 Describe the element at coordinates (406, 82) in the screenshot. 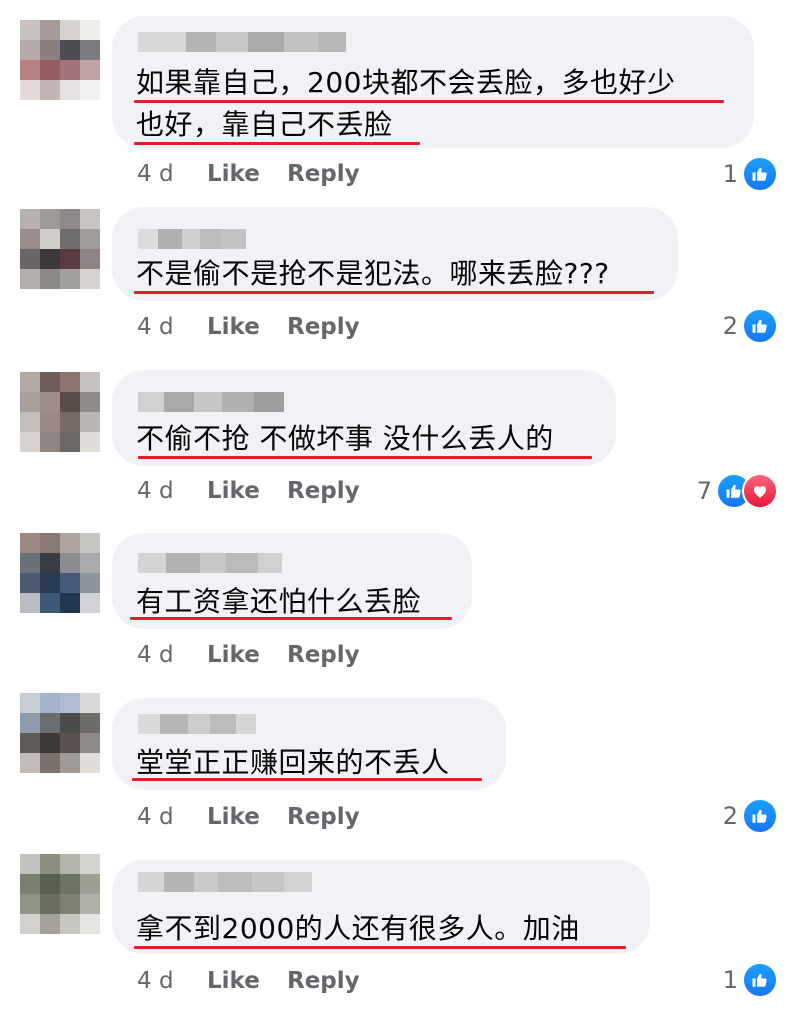

I see `comment-text-line: 如果靠自己，200块都不会丢脸，多也好少` at that location.